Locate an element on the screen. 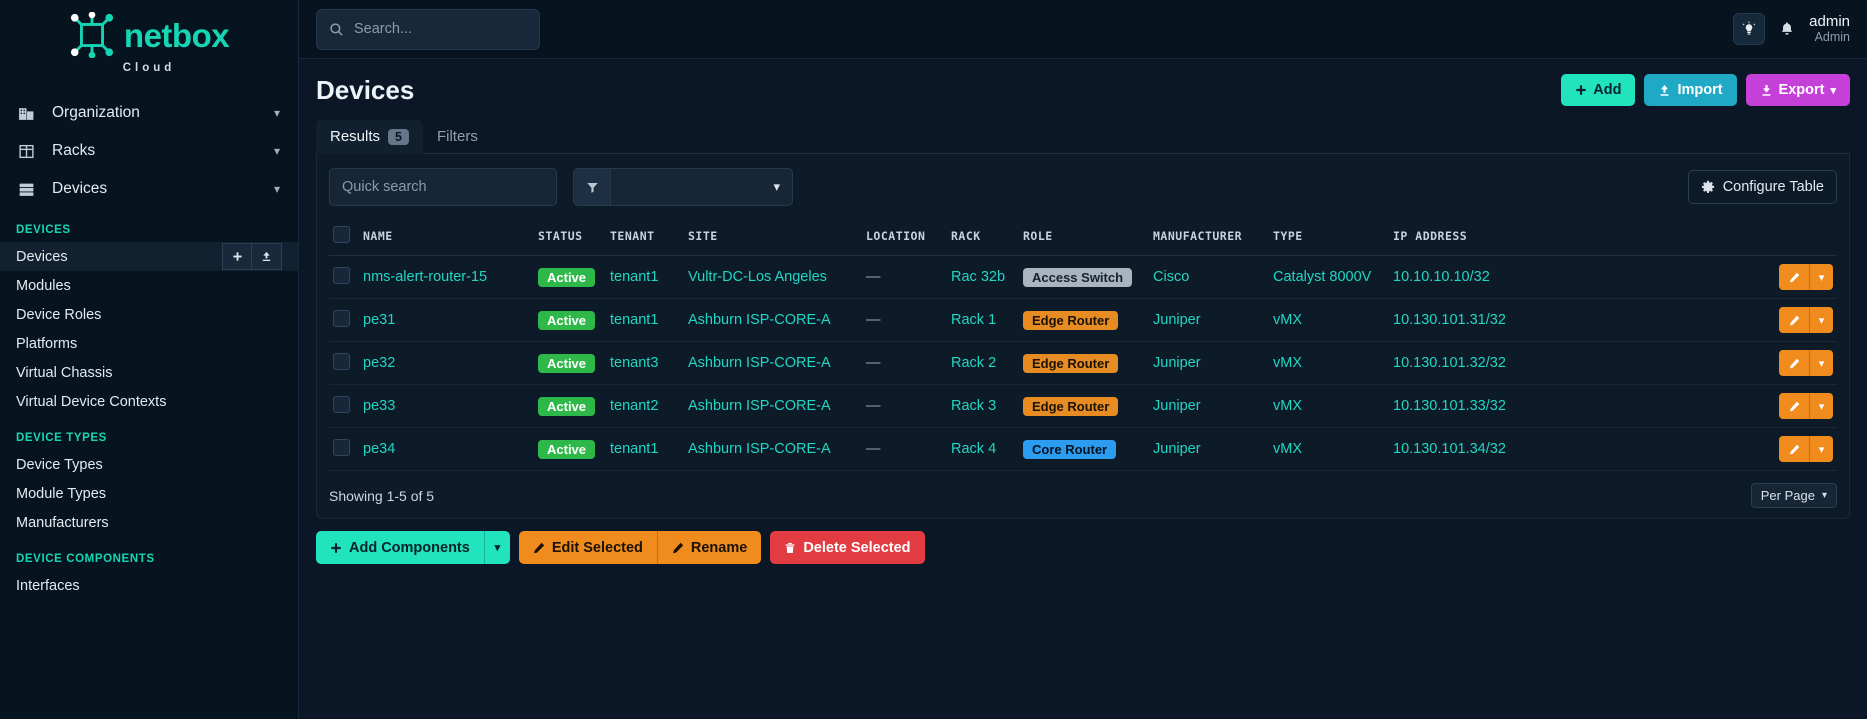 The width and height of the screenshot is (1867, 719). sidebar-item-manufacturers: Manufacturers is located at coordinates (149, 522).